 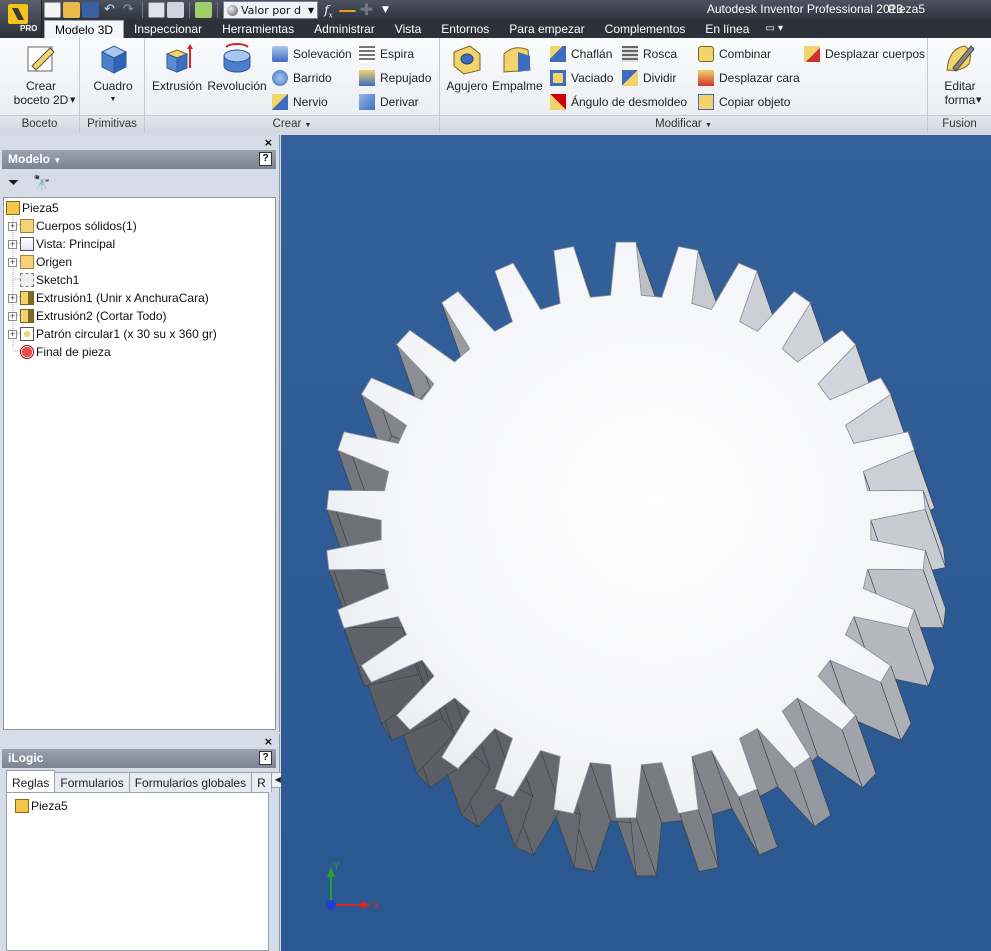 I want to click on appearance-dropdown: Valor por d ▼, so click(x=270, y=10).